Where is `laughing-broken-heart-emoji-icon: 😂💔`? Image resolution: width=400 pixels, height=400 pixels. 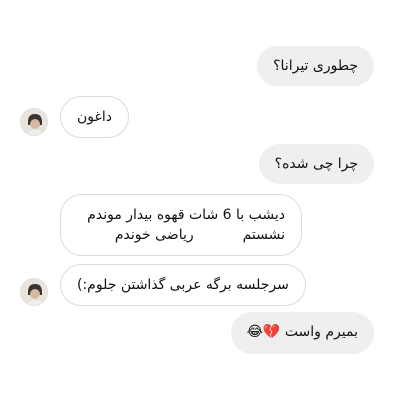
laughing-broken-heart-emoji-icon: 😂💔 is located at coordinates (263, 332).